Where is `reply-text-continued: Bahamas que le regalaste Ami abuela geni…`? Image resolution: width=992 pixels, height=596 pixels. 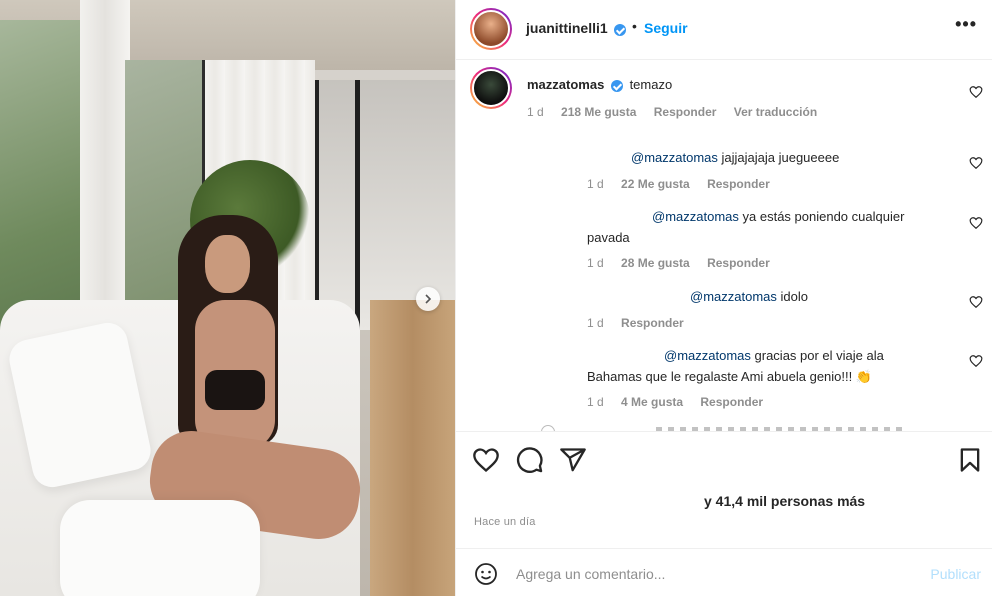
reply-text-continued: Bahamas que le regalaste Ami abuela geni… is located at coordinates (730, 376).